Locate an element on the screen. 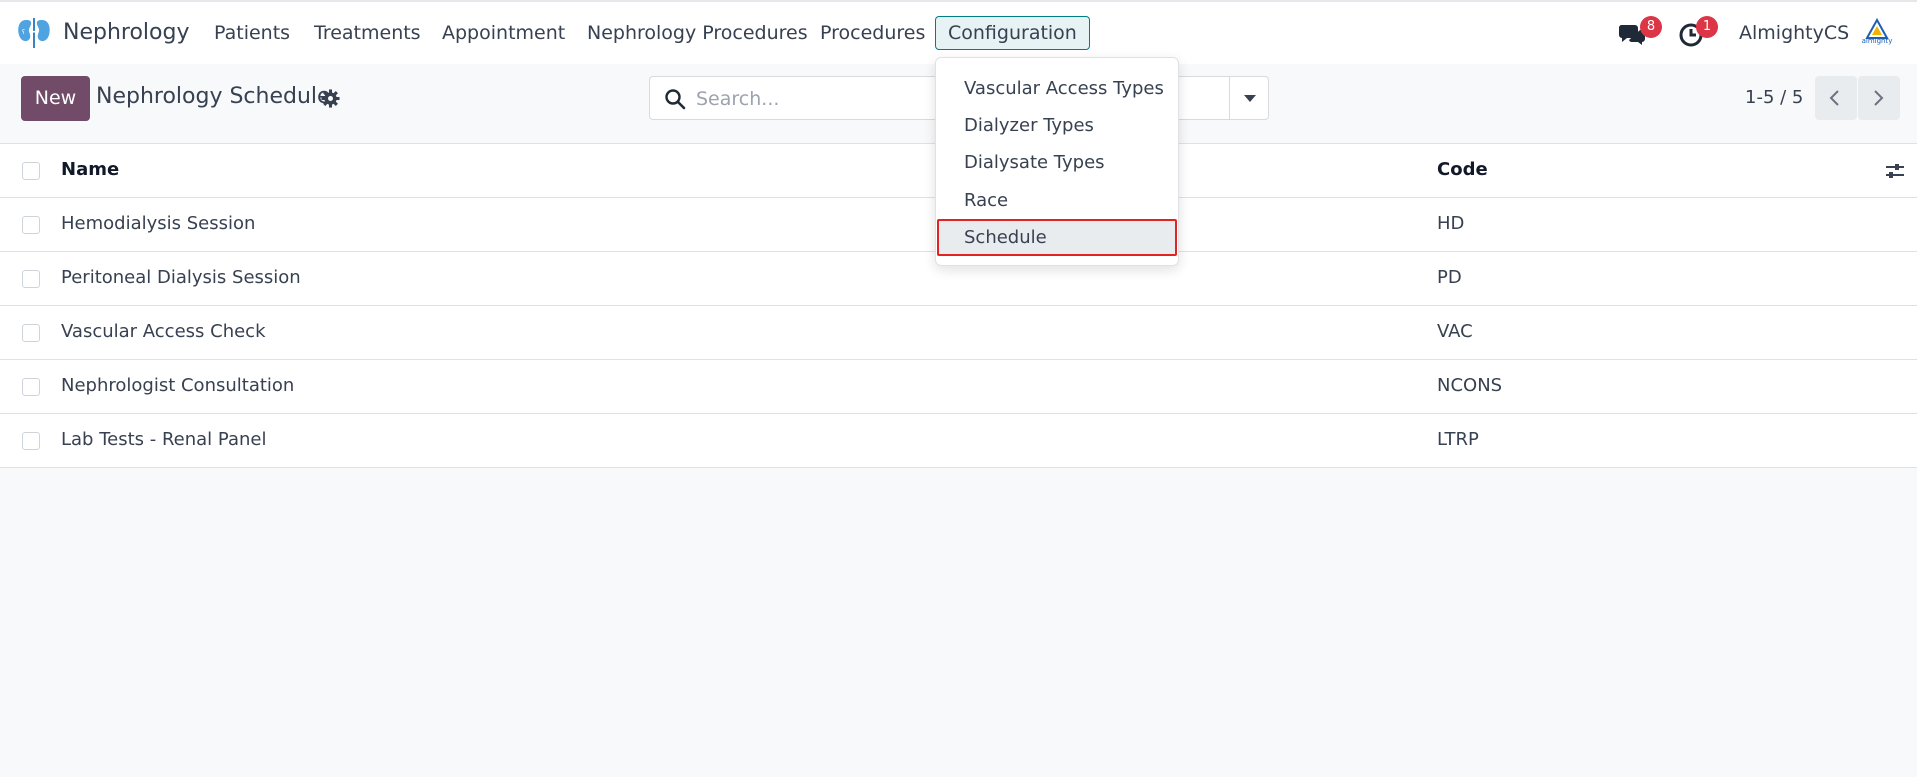 This screenshot has height=777, width=1917. row-code: NCONS is located at coordinates (1469, 385).